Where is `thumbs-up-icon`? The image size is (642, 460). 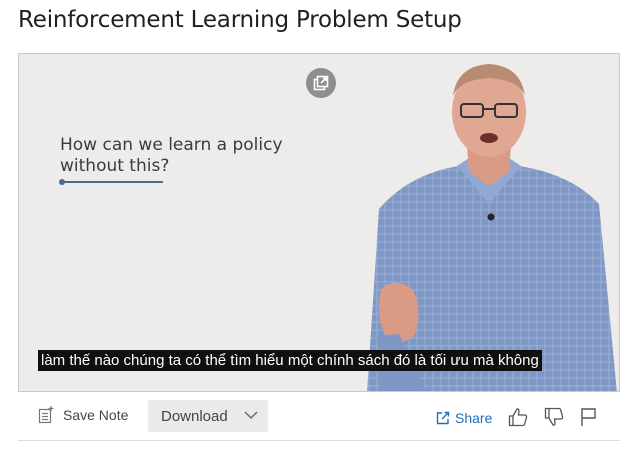
thumbs-up-icon is located at coordinates (518, 417).